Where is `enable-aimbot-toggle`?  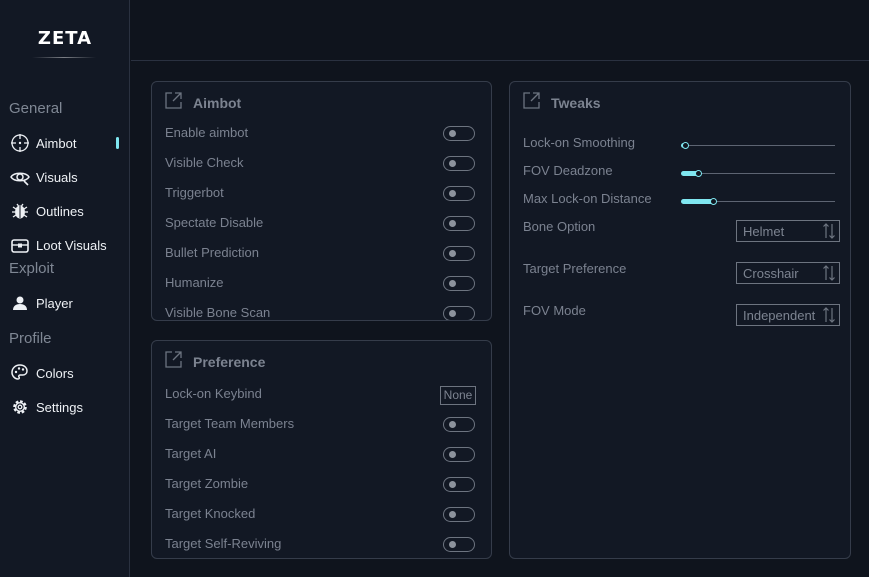 enable-aimbot-toggle is located at coordinates (459, 133).